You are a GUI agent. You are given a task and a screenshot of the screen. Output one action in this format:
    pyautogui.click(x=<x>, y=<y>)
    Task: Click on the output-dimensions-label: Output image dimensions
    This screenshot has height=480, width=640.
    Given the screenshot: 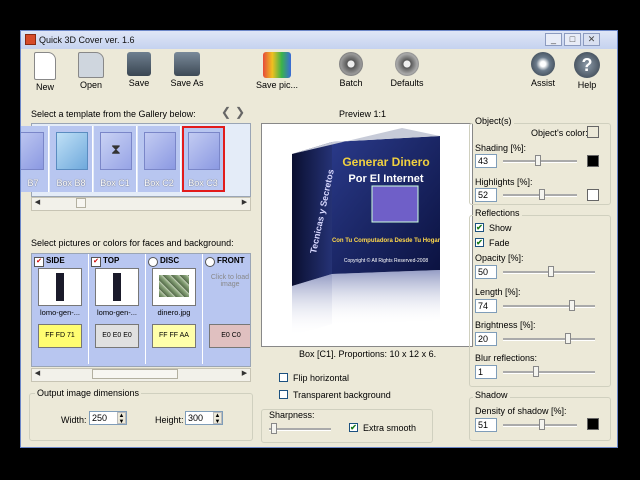 What is the action you would take?
    pyautogui.click(x=88, y=393)
    